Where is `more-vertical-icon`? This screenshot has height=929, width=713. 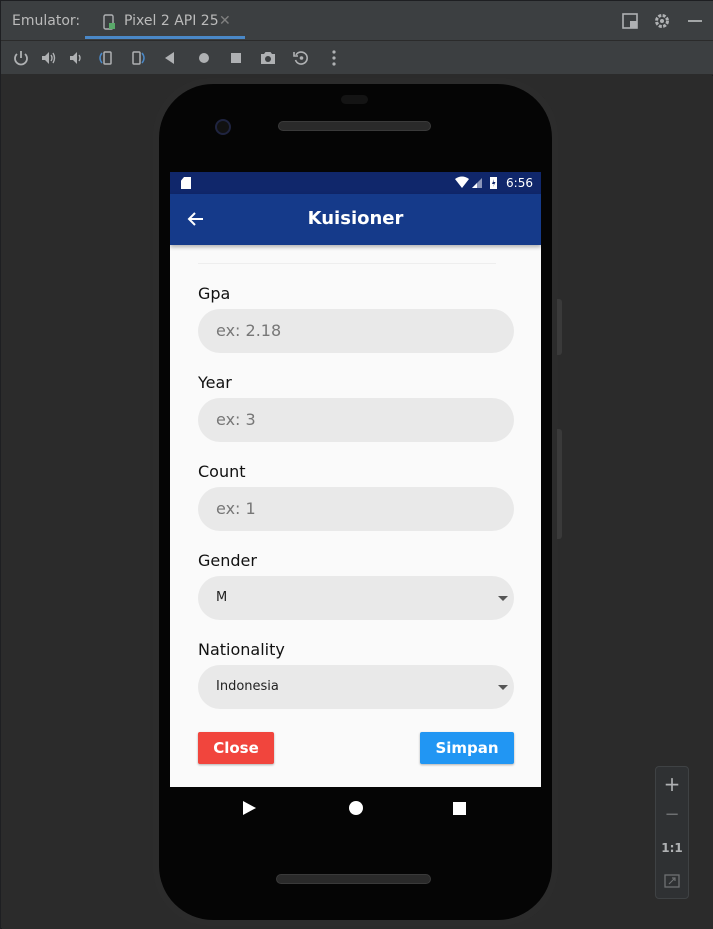 more-vertical-icon is located at coordinates (334, 58).